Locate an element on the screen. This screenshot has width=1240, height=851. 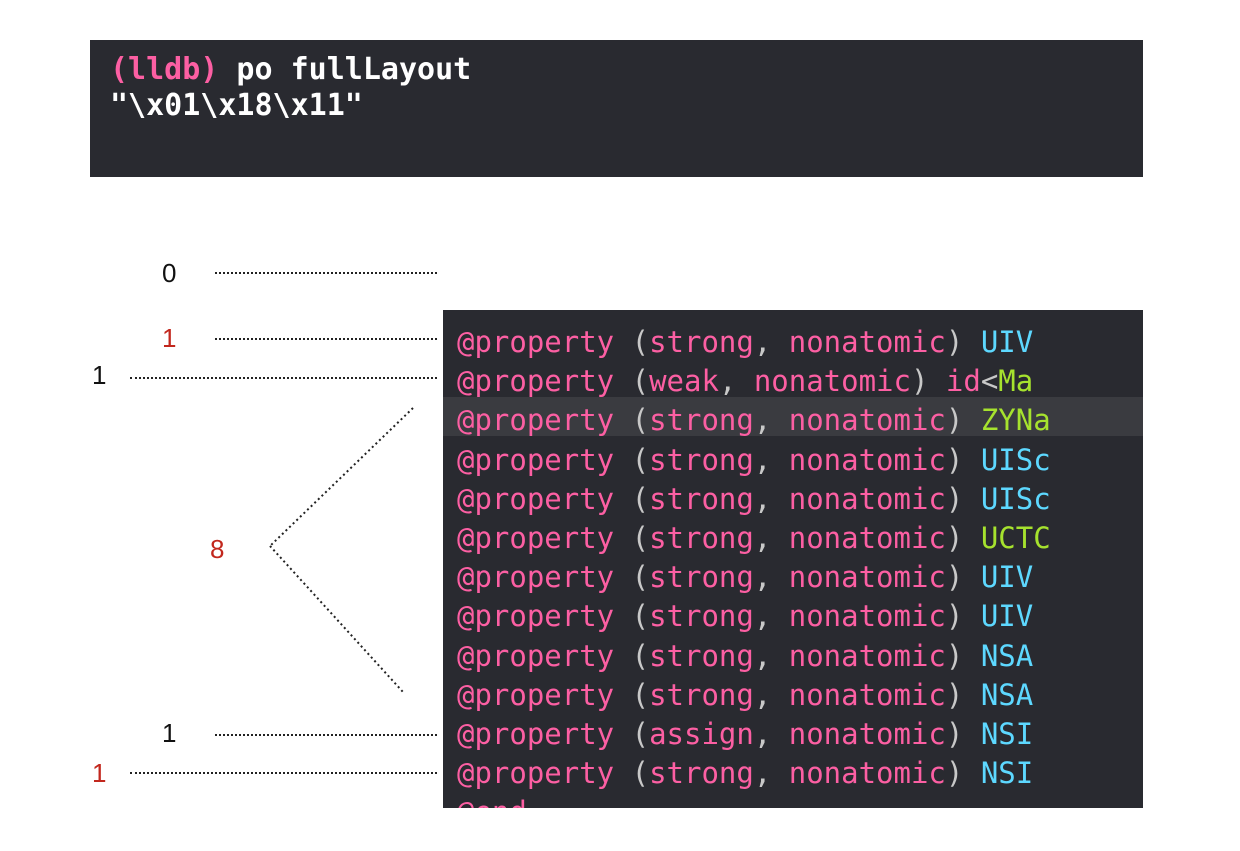
property-attributes: (assign, nonatomic) is located at coordinates (797, 734).